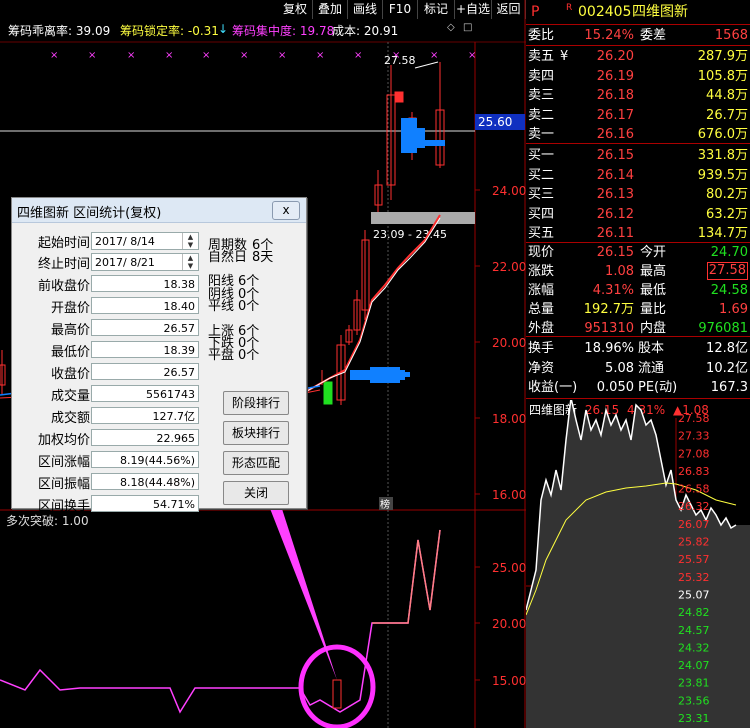 The height and width of the screenshot is (728, 750). What do you see at coordinates (541, 56) in the screenshot?
I see `asks-label: 卖五` at bounding box center [541, 56].